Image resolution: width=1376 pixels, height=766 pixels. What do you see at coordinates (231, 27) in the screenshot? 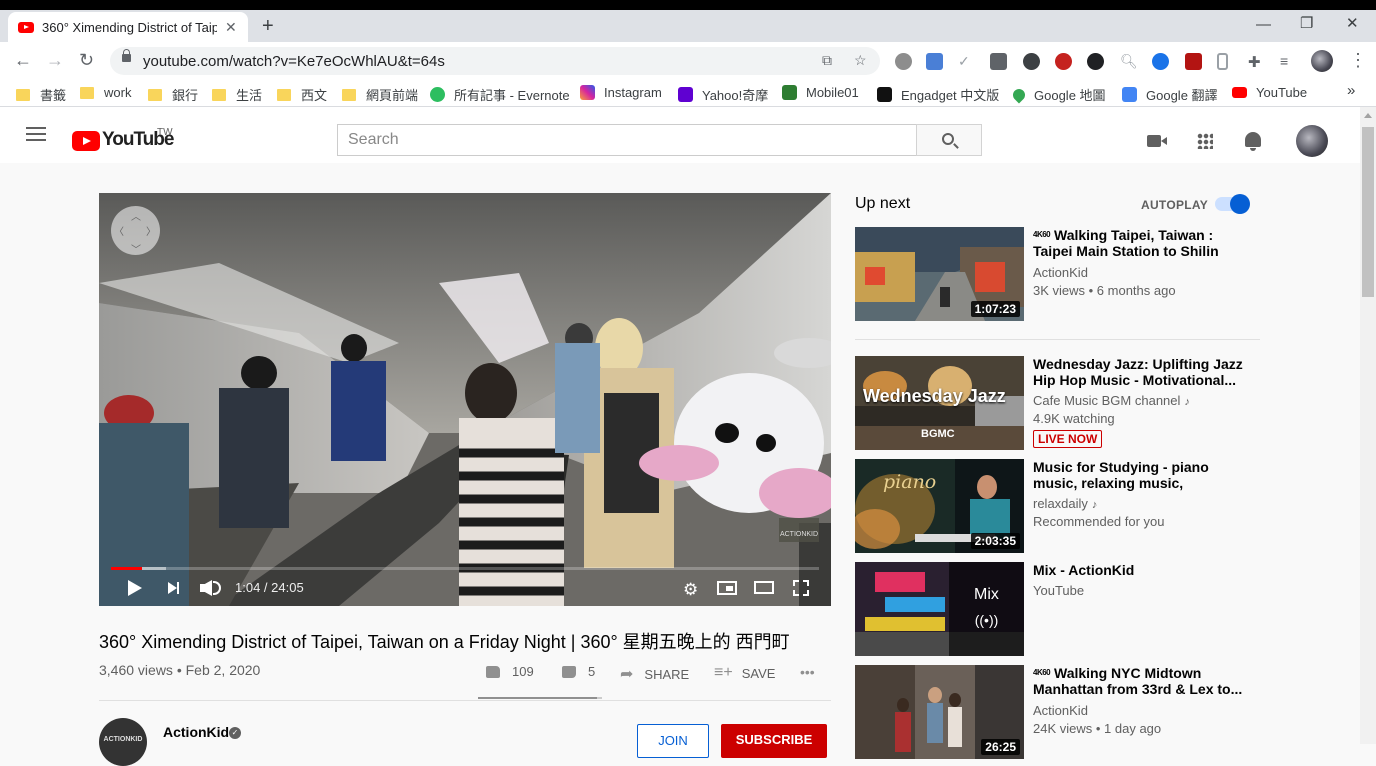
I see `tab-close-icon: ✕` at bounding box center [231, 27].